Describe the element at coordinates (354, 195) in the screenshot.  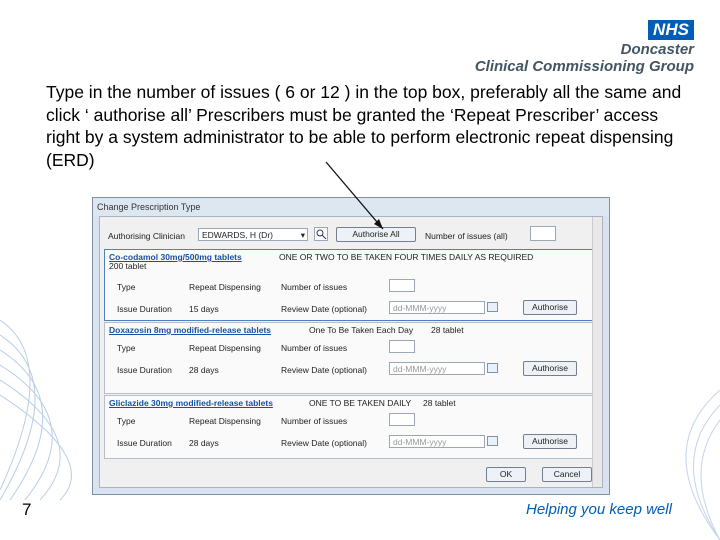
I see `pointer-arrow` at that location.